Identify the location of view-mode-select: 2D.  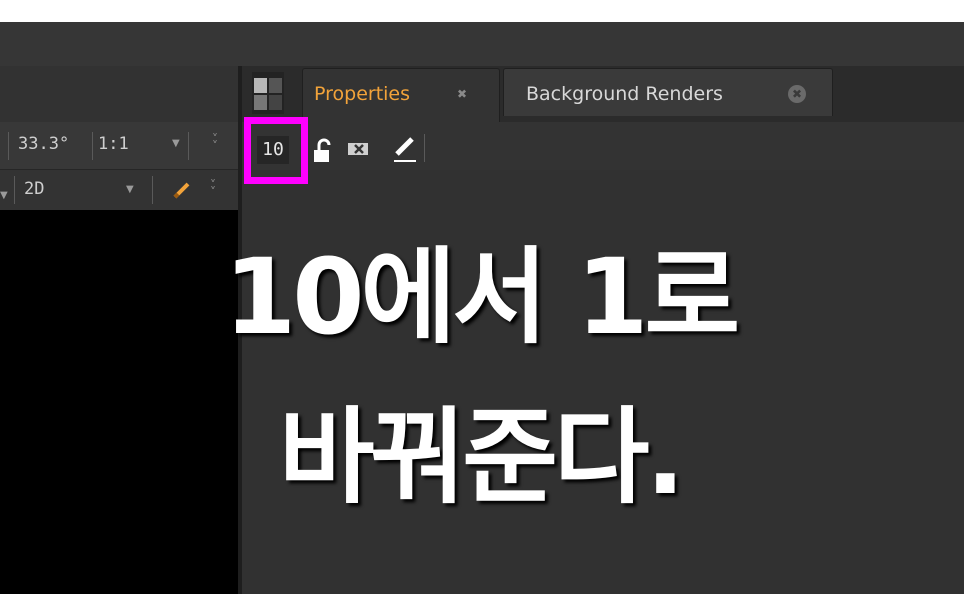
(34, 189).